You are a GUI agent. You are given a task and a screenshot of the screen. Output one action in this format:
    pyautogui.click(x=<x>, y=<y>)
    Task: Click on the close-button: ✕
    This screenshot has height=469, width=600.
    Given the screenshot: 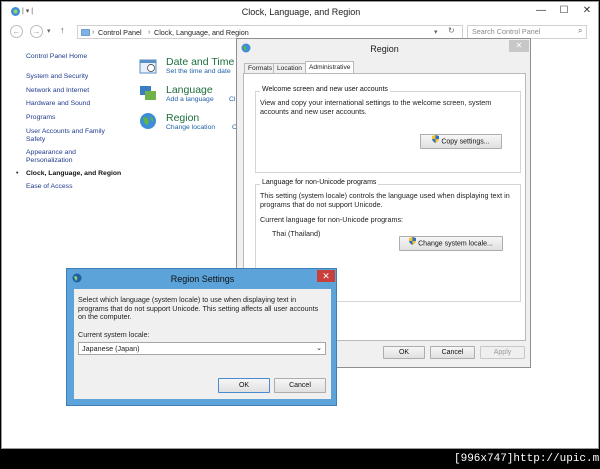 What is the action you would take?
    pyautogui.click(x=587, y=11)
    